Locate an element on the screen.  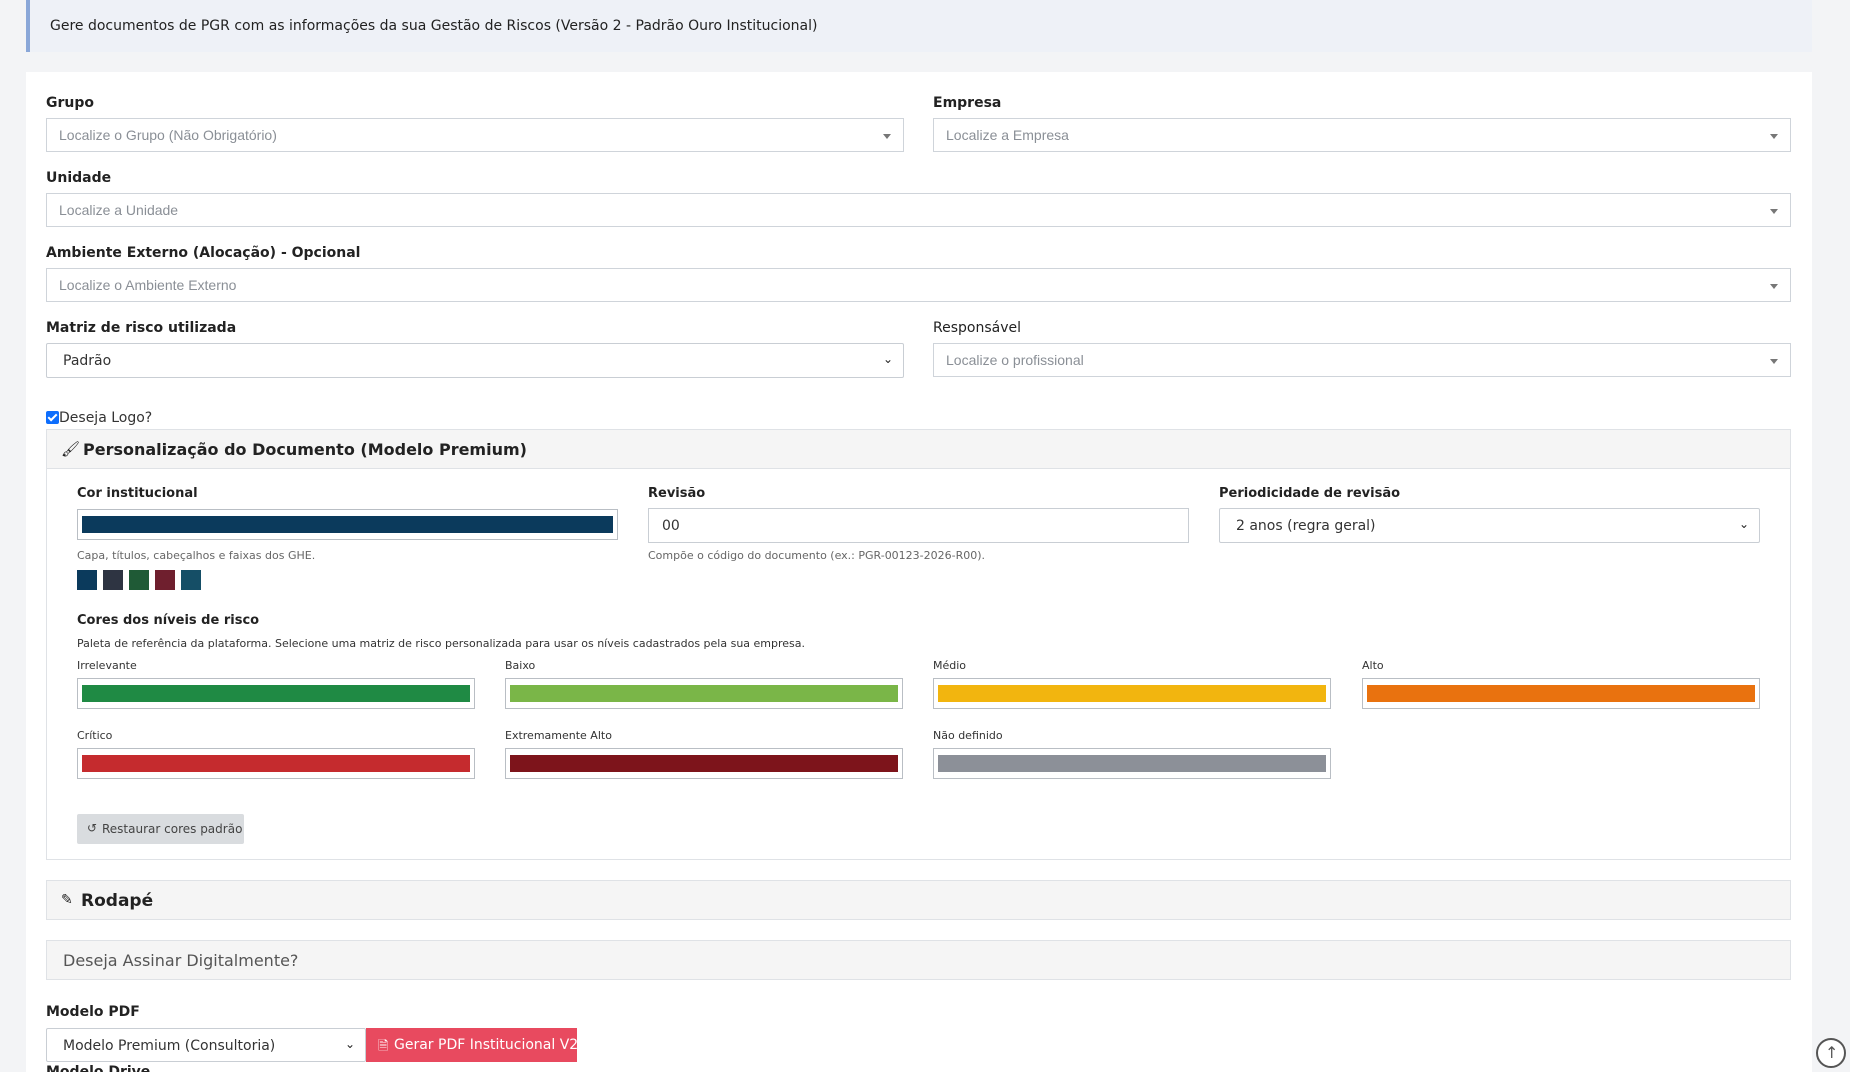
file-pdf-icon: 🗎 is located at coordinates (383, 1046).